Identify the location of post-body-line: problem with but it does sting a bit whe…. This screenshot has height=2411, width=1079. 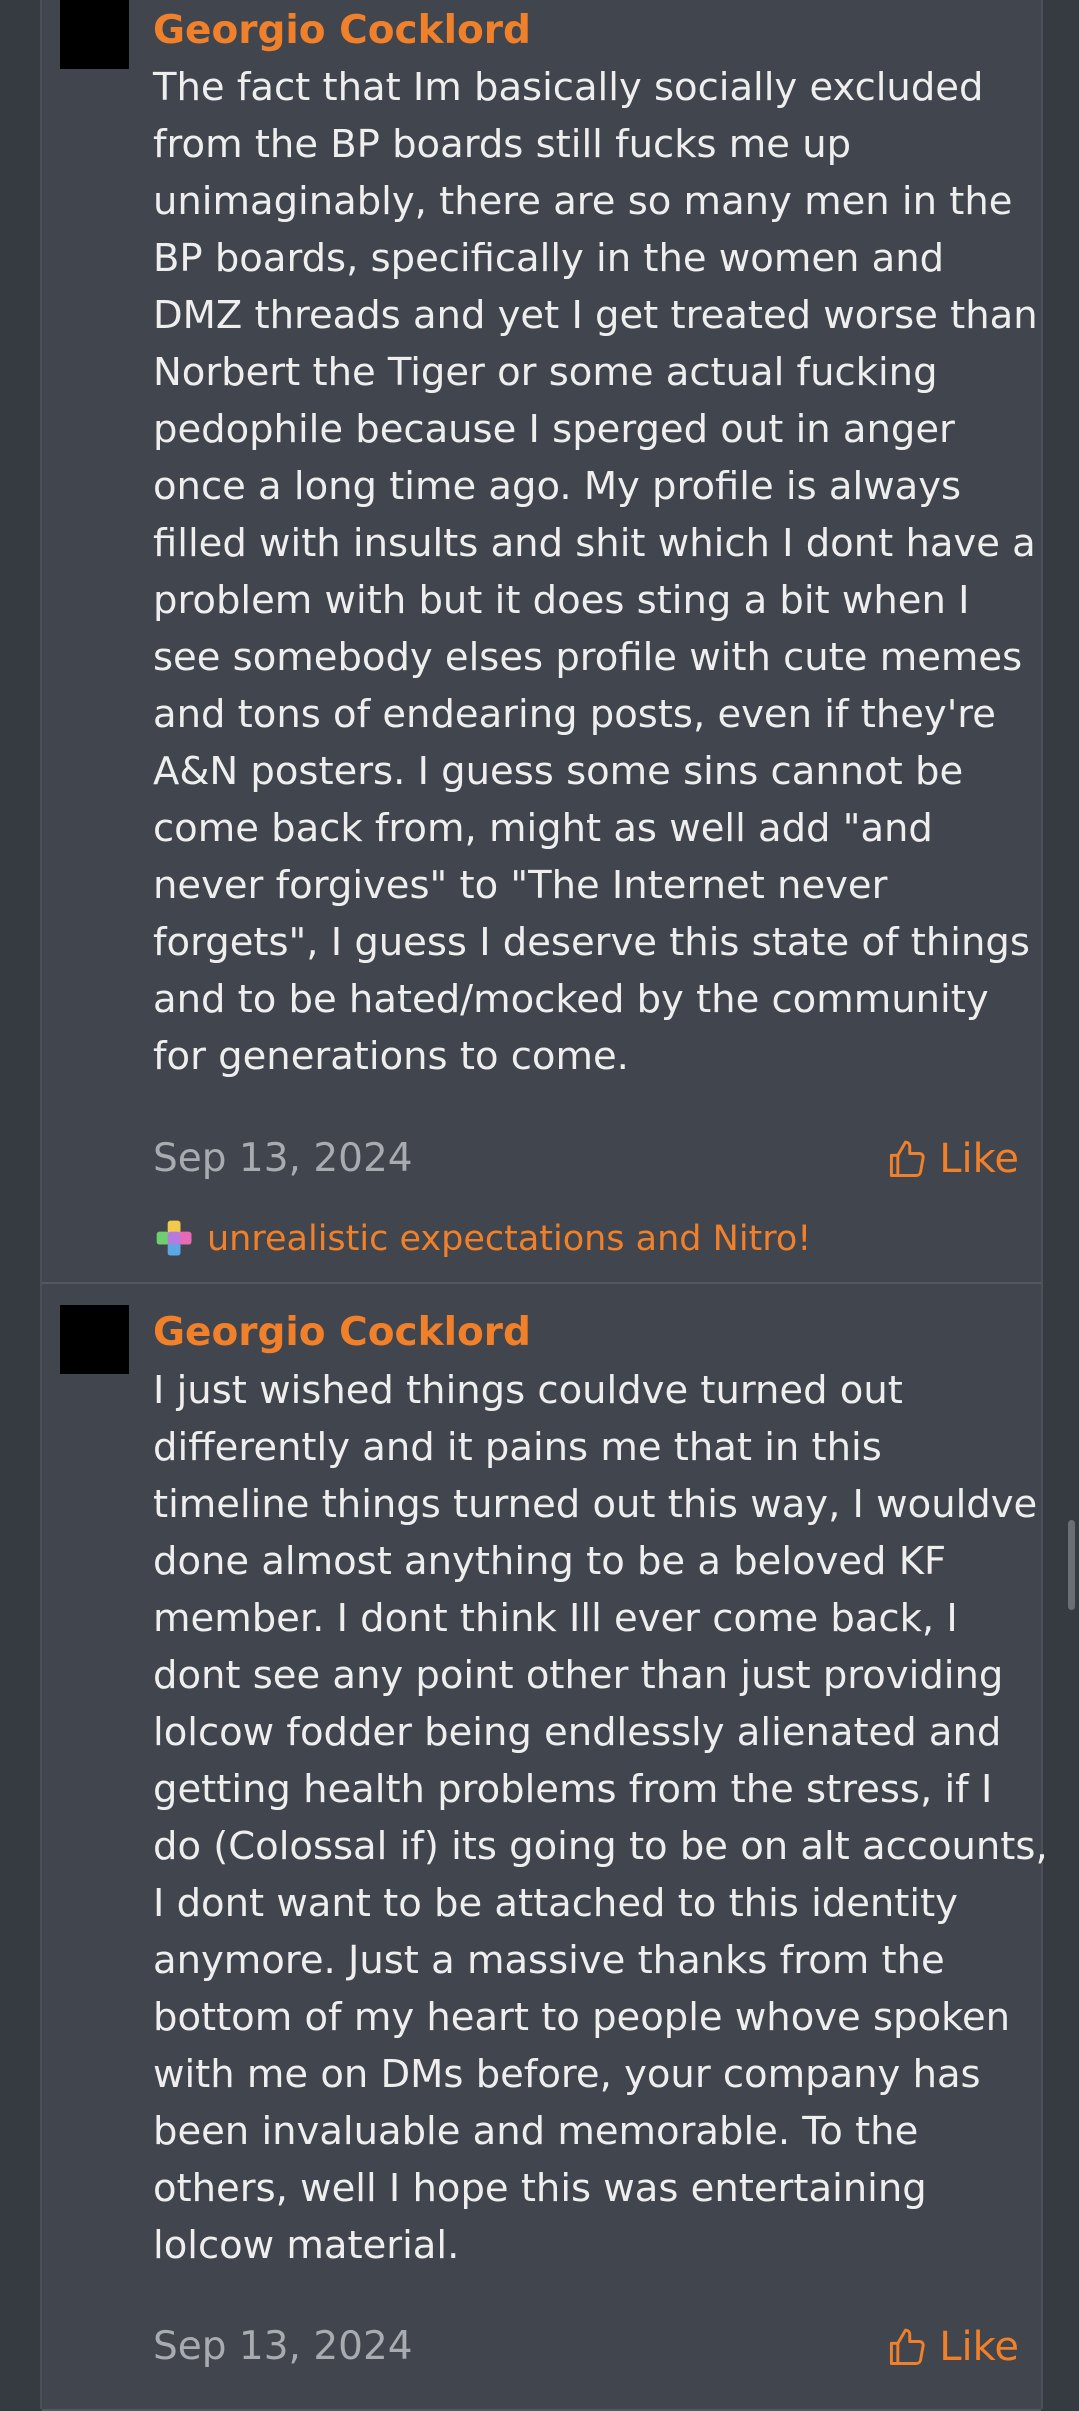
(561, 600).